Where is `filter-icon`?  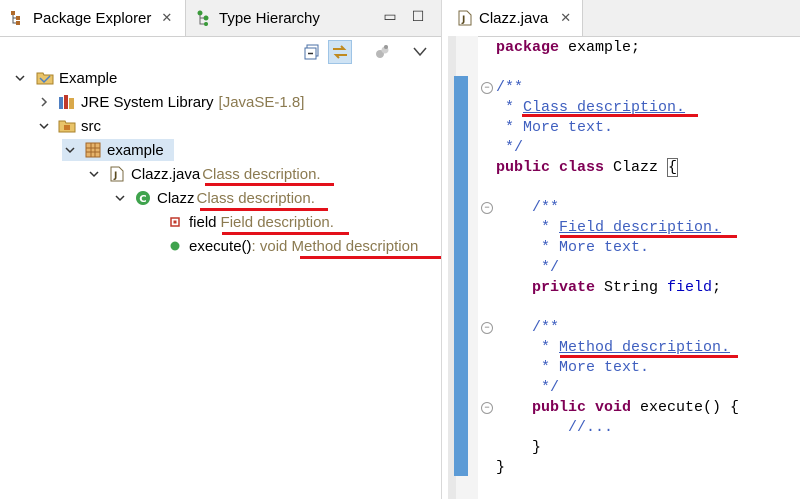 filter-icon is located at coordinates (382, 51).